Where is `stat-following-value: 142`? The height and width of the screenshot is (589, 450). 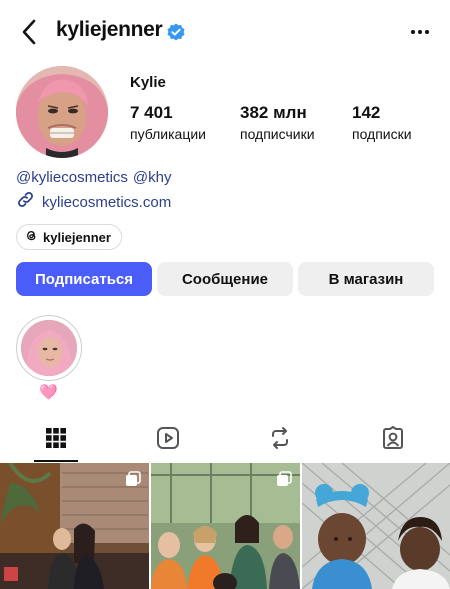
stat-following-value: 142 is located at coordinates (366, 112).